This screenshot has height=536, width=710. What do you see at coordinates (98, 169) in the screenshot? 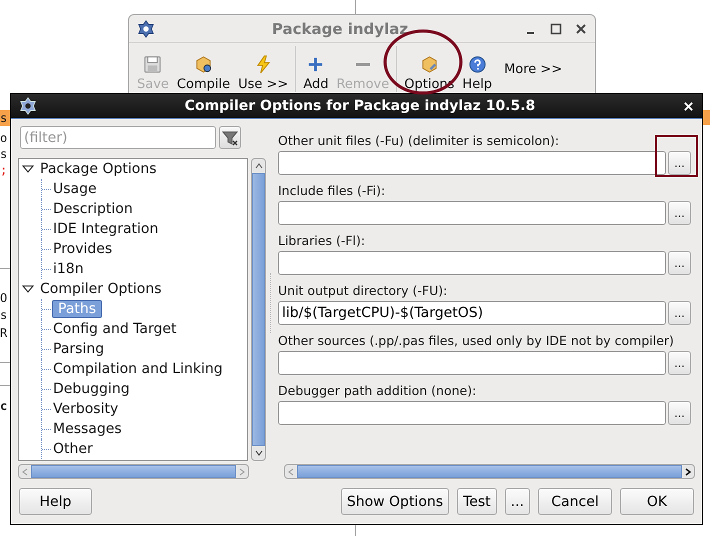
I see `tree-item: Package Options` at bounding box center [98, 169].